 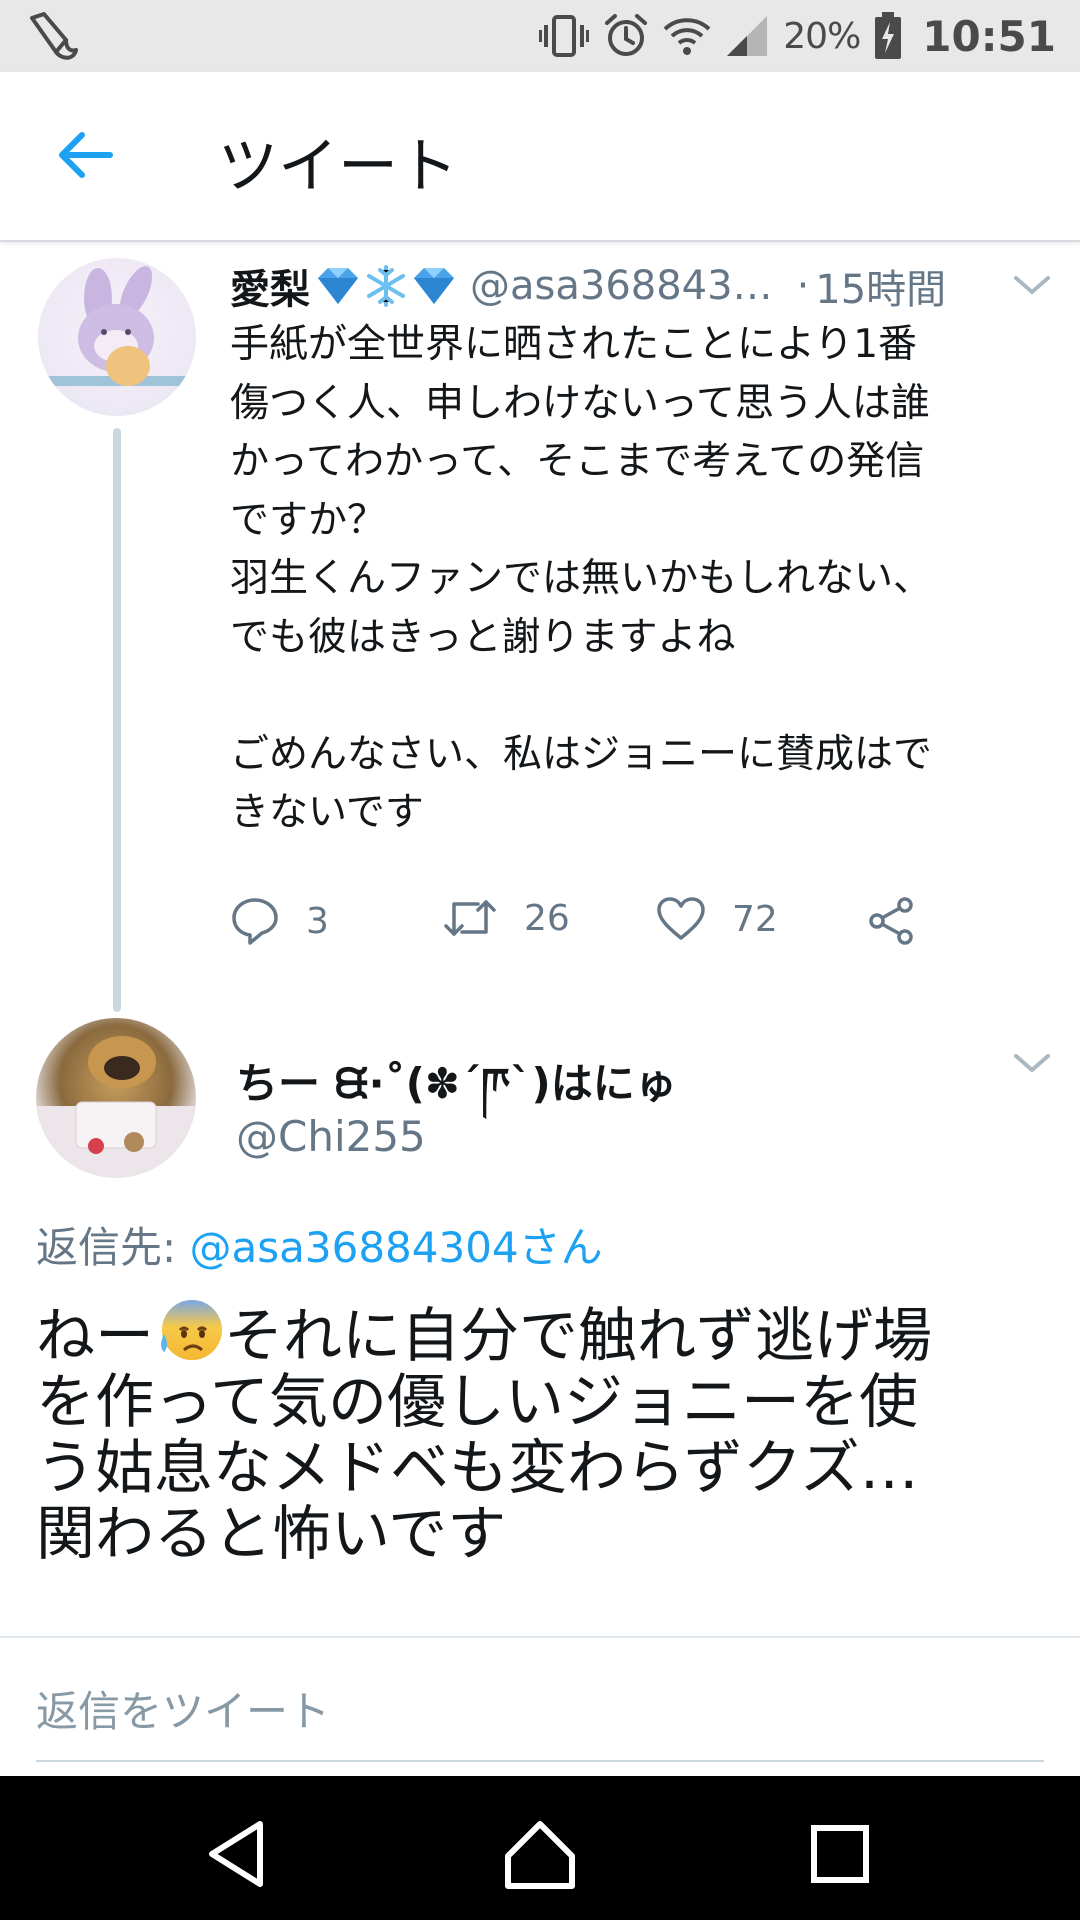 I want to click on battery-charging-icon, so click(x=888, y=35).